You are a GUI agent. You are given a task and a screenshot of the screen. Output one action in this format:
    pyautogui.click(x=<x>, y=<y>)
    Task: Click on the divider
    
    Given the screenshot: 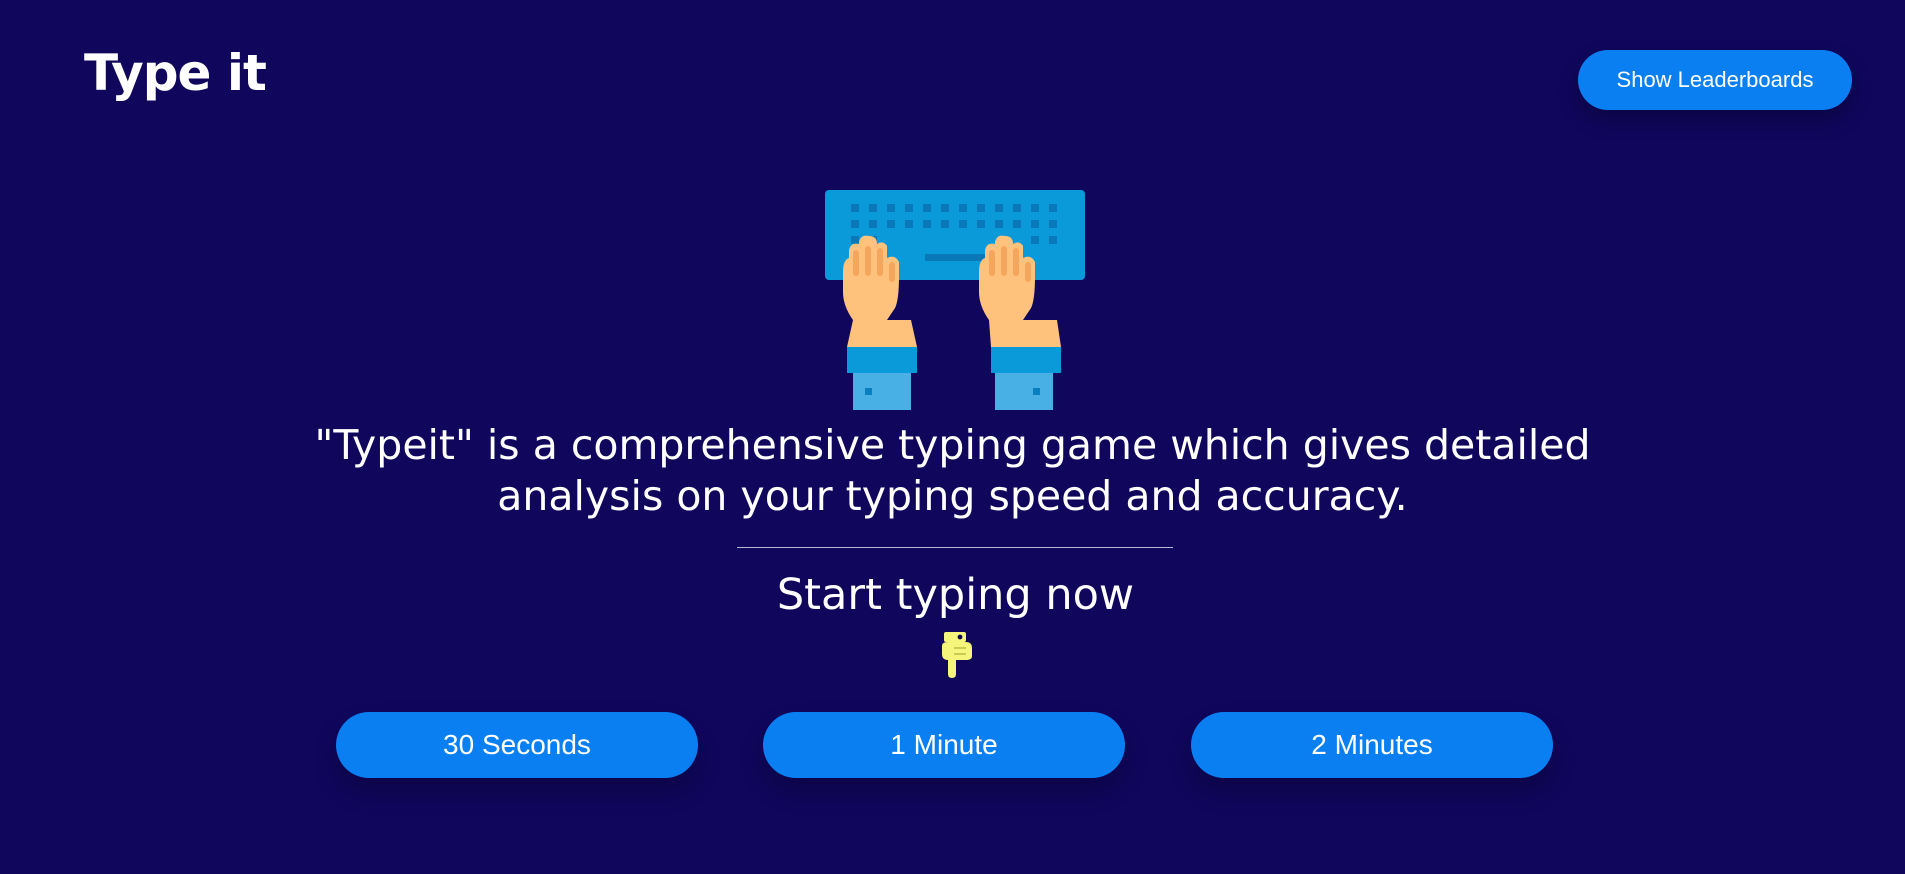 What is the action you would take?
    pyautogui.click(x=955, y=547)
    